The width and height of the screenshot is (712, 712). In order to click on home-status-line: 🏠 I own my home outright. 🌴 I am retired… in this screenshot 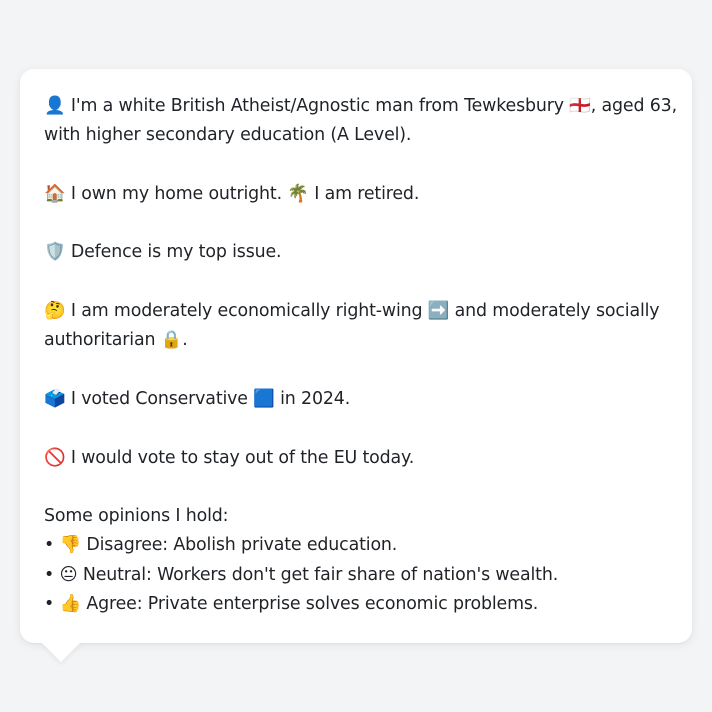, I will do `click(232, 193)`.